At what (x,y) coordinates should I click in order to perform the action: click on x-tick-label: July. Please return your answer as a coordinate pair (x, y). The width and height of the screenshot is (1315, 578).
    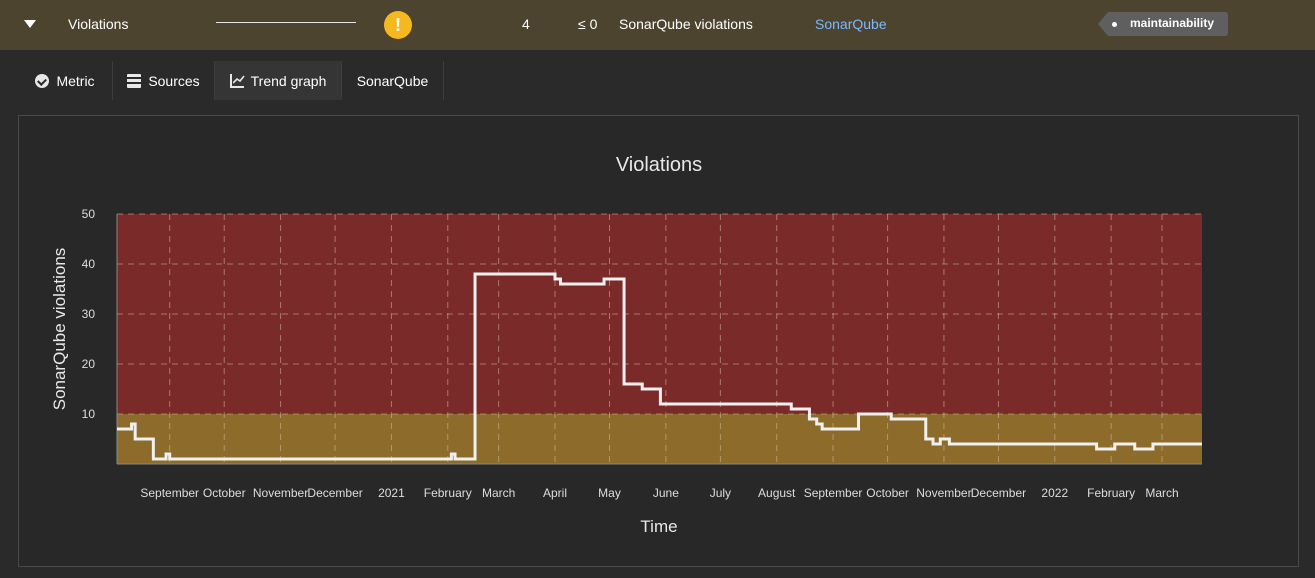
    Looking at the image, I should click on (720, 493).